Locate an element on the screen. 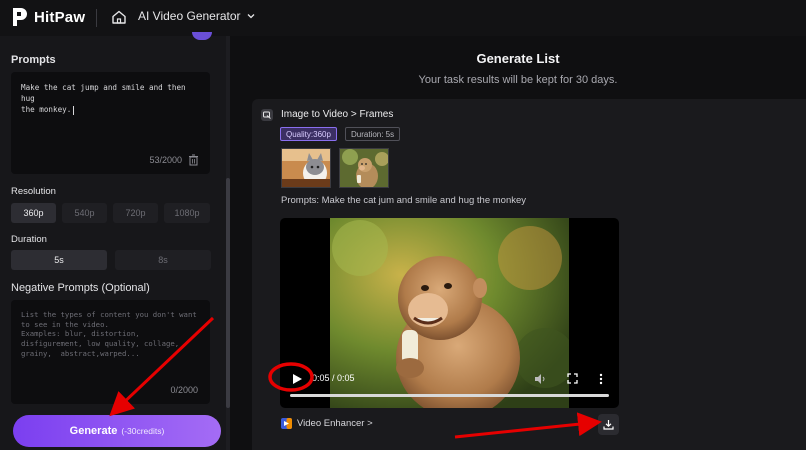 The height and width of the screenshot is (450, 806). generate-button: Generate (-30credits) is located at coordinates (117, 431).